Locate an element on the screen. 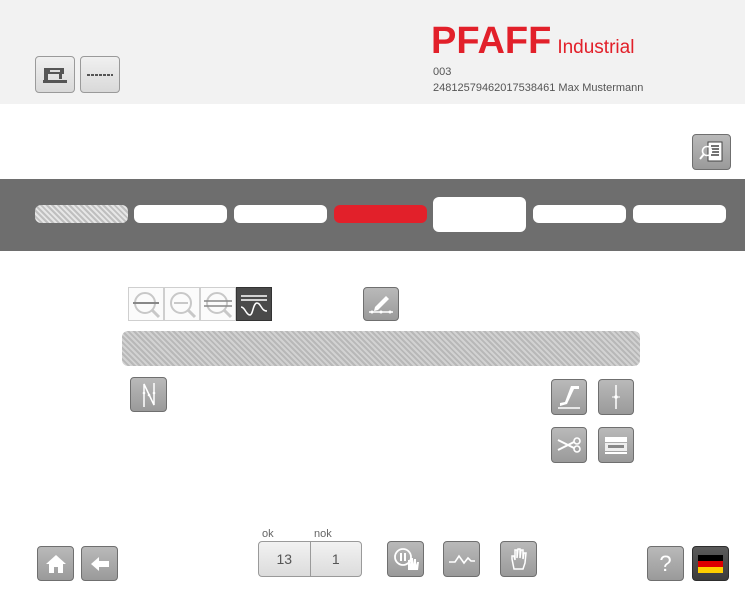 The image size is (745, 597). stop-hand-button is located at coordinates (518, 559).